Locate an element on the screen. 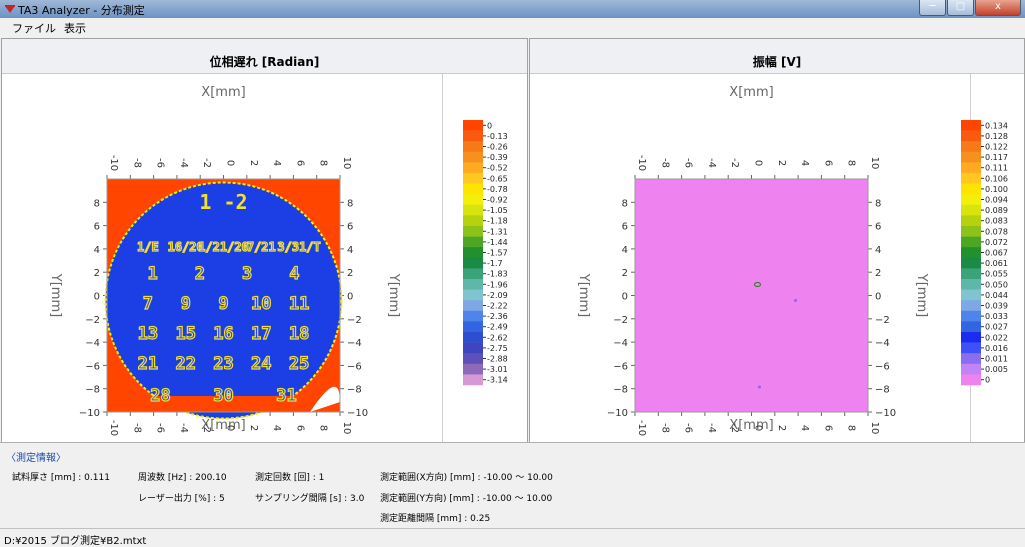  amplitude-panel-title: 振幅 [V] is located at coordinates (777, 62).